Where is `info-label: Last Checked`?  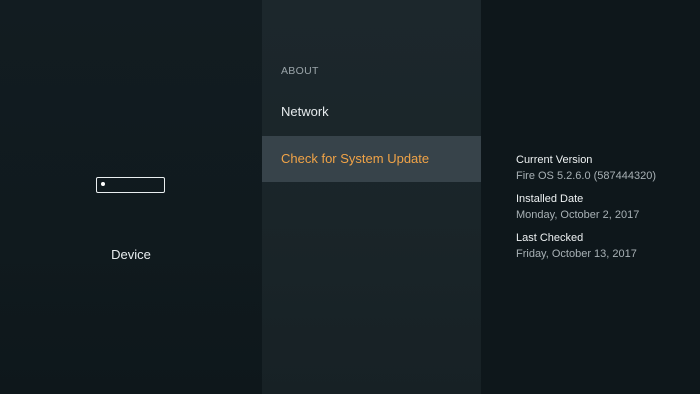 info-label: Last Checked is located at coordinates (550, 238).